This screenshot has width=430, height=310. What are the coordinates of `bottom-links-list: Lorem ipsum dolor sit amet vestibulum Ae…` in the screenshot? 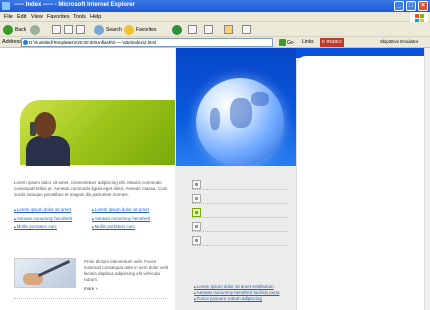 It's located at (254, 293).